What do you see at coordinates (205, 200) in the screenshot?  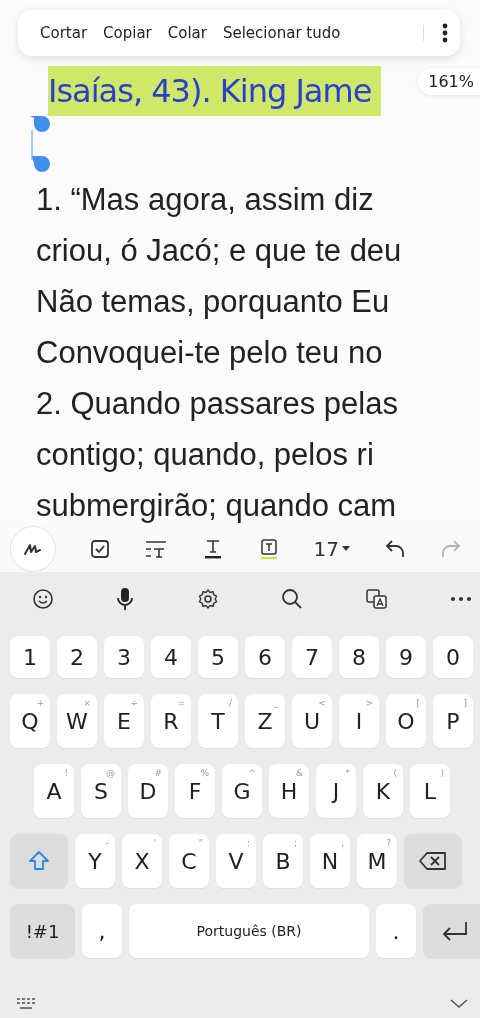 I see `text-line: 1. “Mas agora, assim diz` at bounding box center [205, 200].